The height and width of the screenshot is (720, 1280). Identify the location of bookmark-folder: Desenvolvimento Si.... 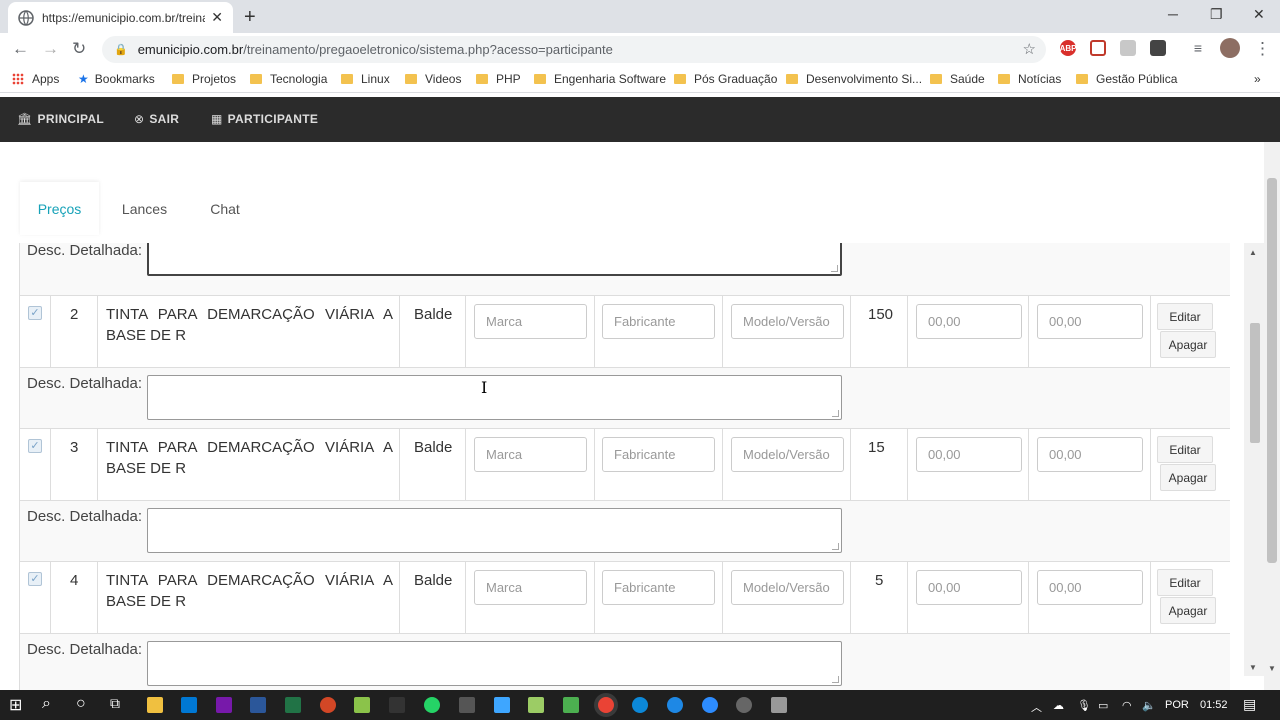
(854, 79).